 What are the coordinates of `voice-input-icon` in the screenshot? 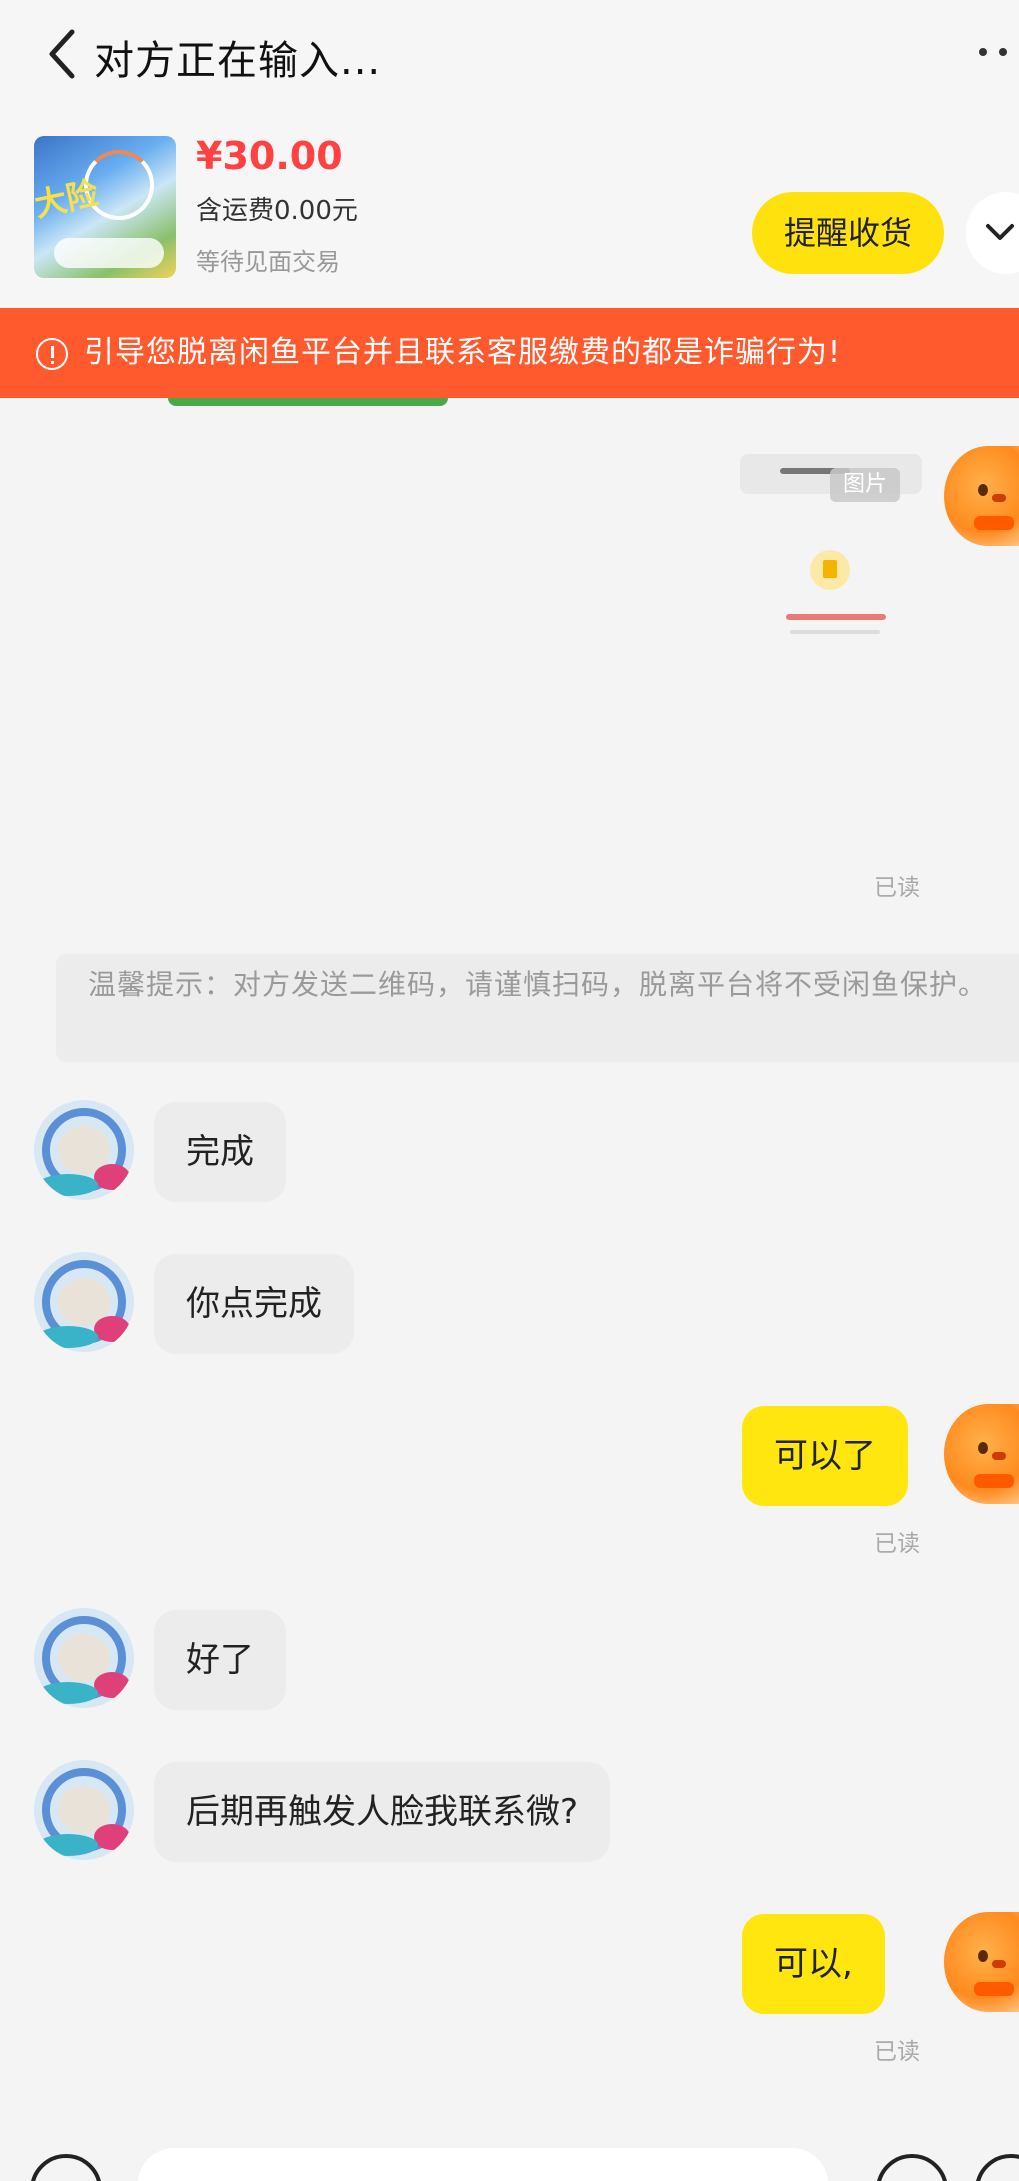 It's located at (66, 2167).